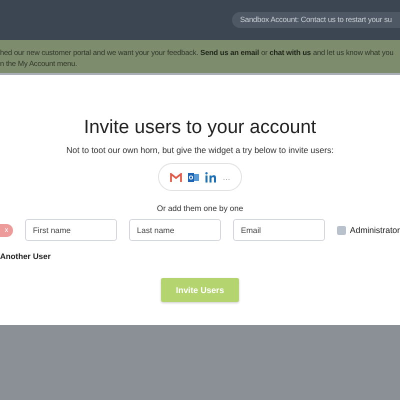 The width and height of the screenshot is (400, 400). I want to click on modal-subtitle: Not to toot our own horn, but give the widget a try below to invite users:, so click(200, 150).